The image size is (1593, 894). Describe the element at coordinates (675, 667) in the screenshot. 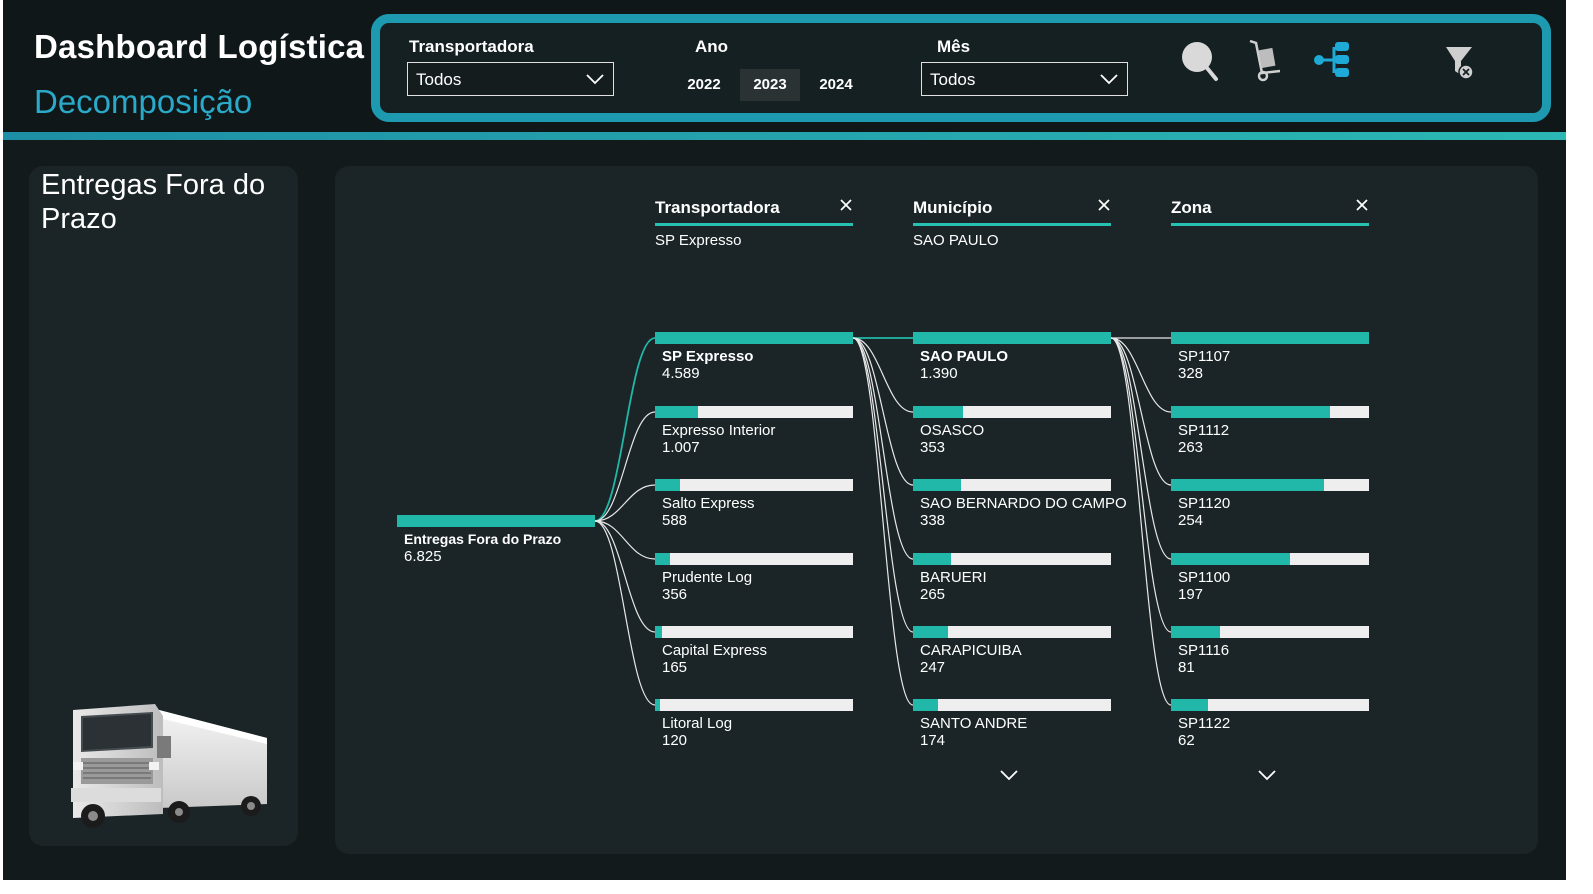

I see `node-value: 165` at that location.